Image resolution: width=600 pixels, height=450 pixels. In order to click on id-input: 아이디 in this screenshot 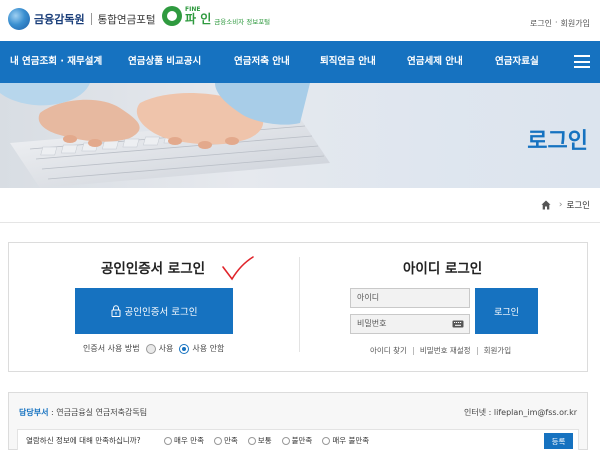, I will do `click(410, 298)`.